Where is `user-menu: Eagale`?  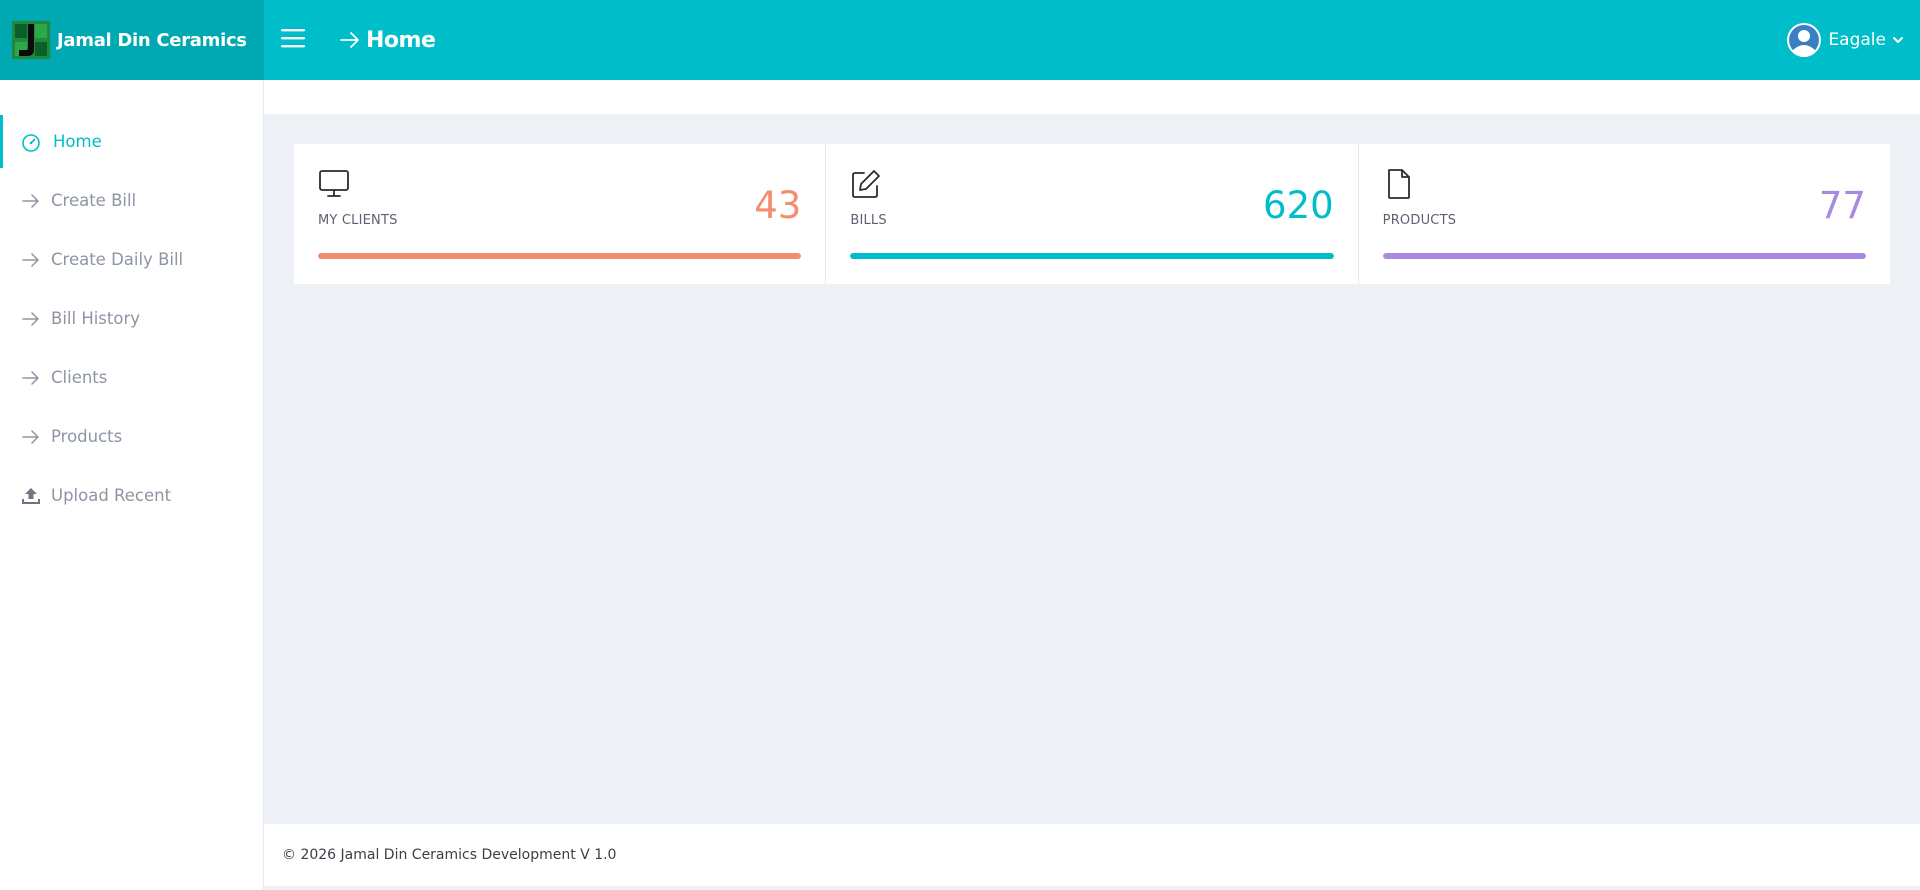
user-menu: Eagale is located at coordinates (1845, 40).